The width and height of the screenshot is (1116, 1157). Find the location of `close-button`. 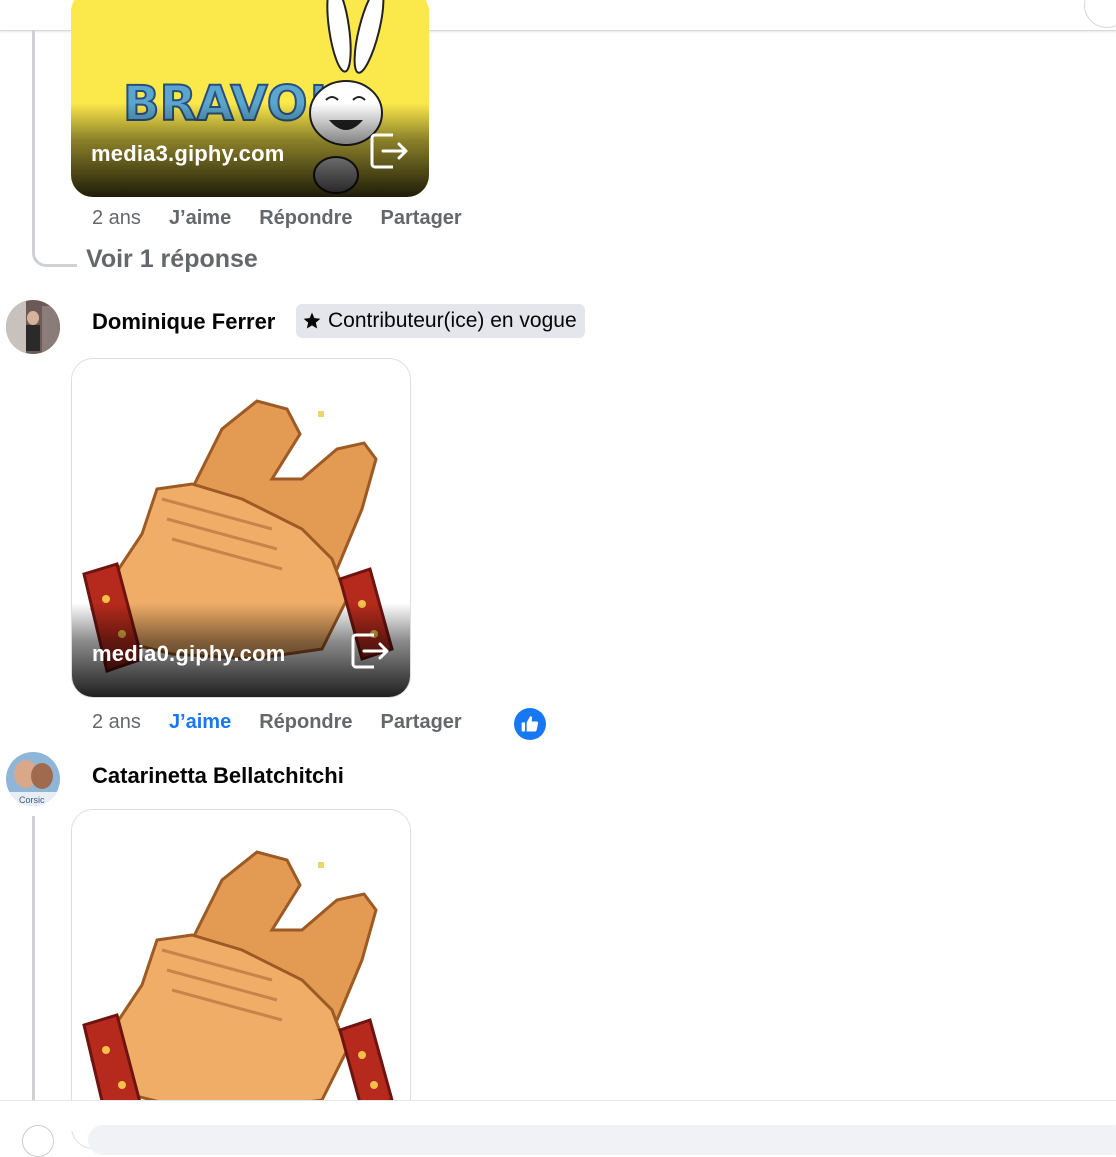

close-button is located at coordinates (1100, 14).